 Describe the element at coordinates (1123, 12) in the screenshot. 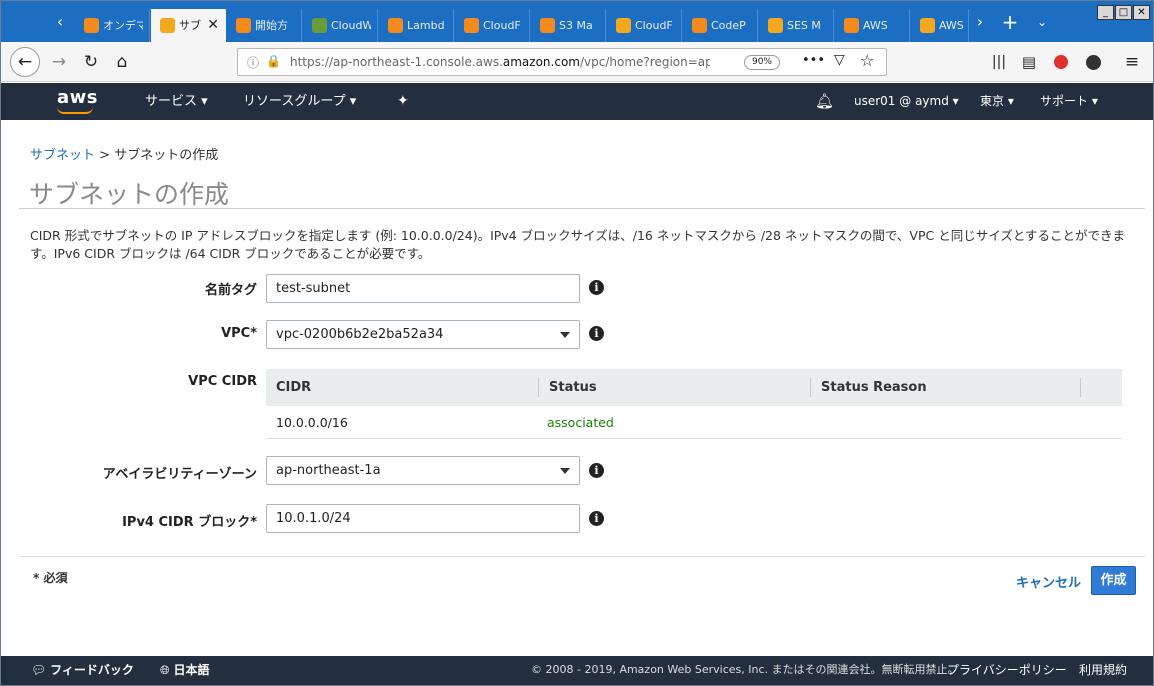

I see `maximize-icon: □` at that location.